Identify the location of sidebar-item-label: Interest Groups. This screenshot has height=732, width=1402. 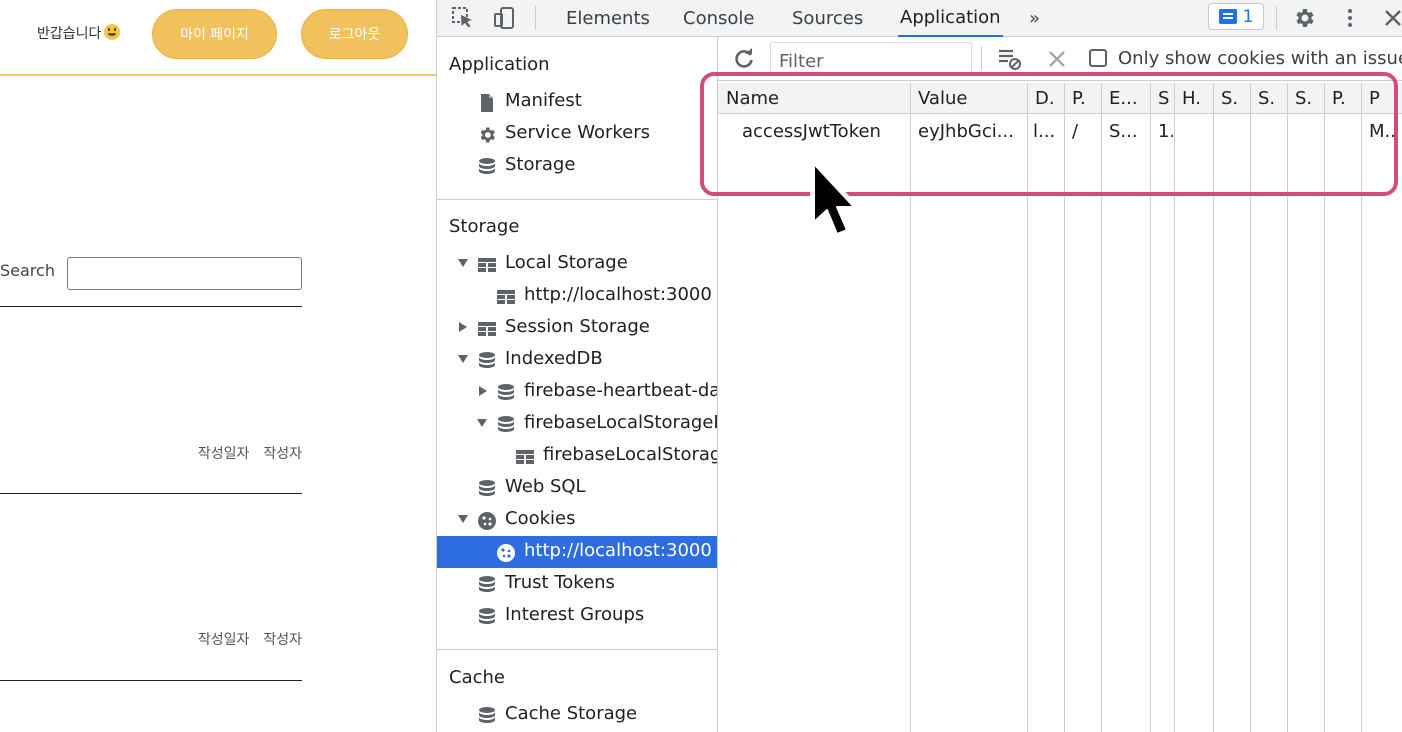
(575, 614).